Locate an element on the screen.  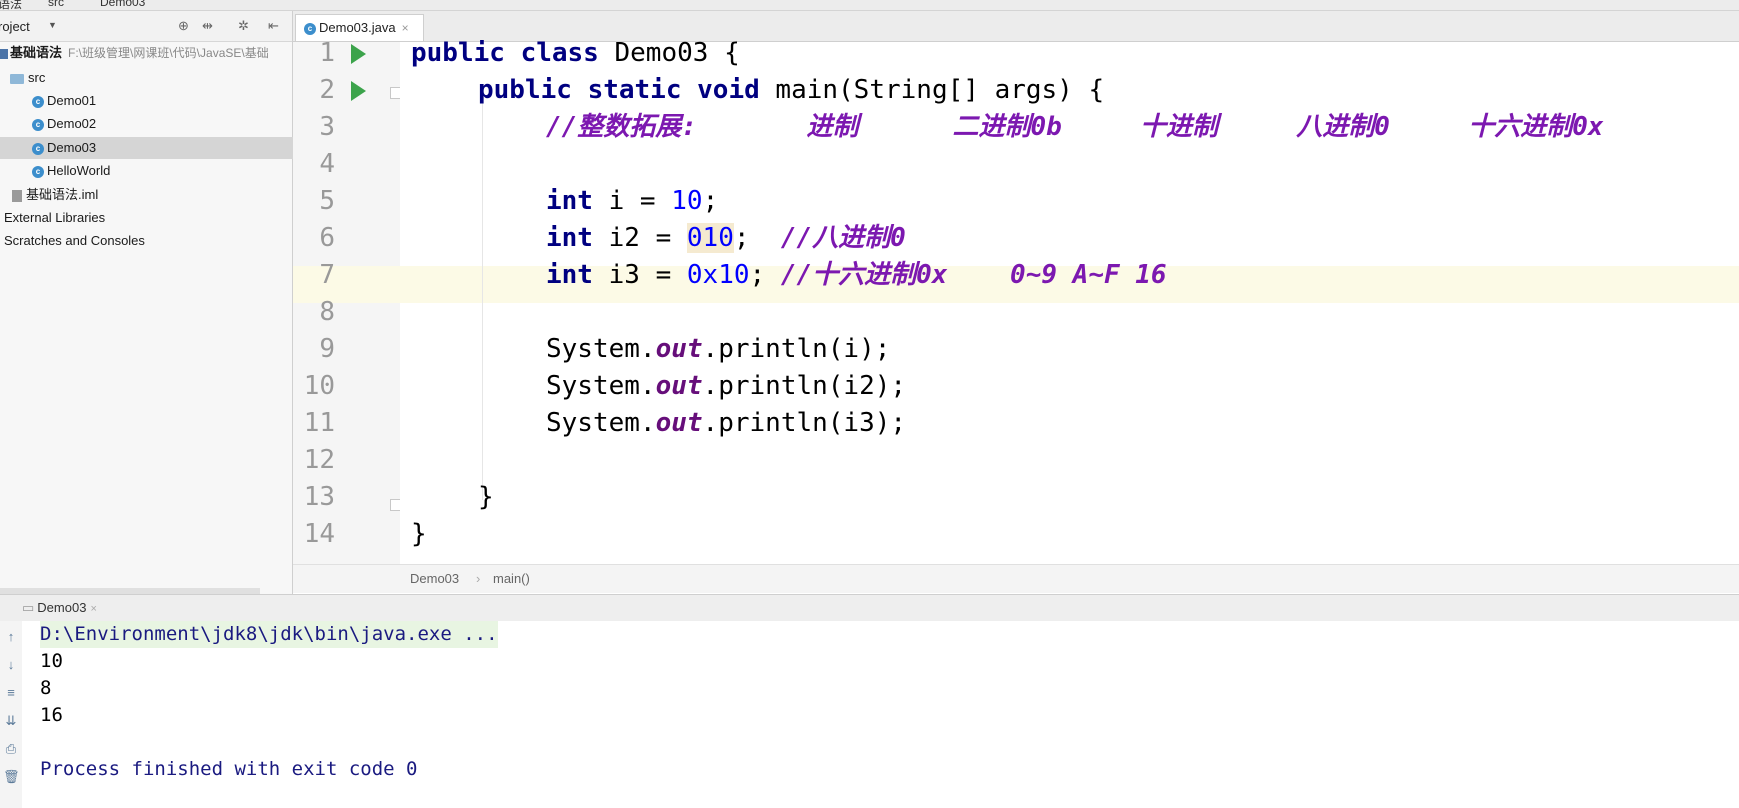
line-number: 7 is located at coordinates (327, 275).